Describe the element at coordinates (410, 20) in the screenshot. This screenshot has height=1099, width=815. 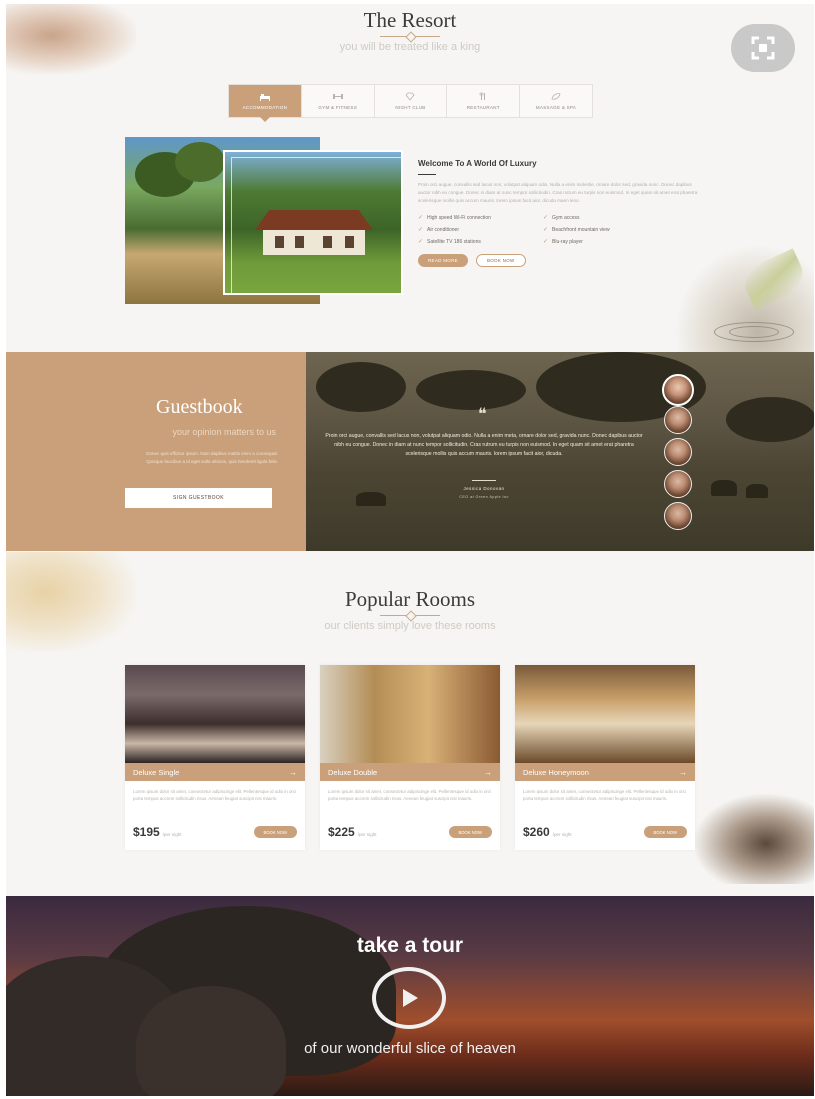
I see `resort-title: The Resort` at that location.